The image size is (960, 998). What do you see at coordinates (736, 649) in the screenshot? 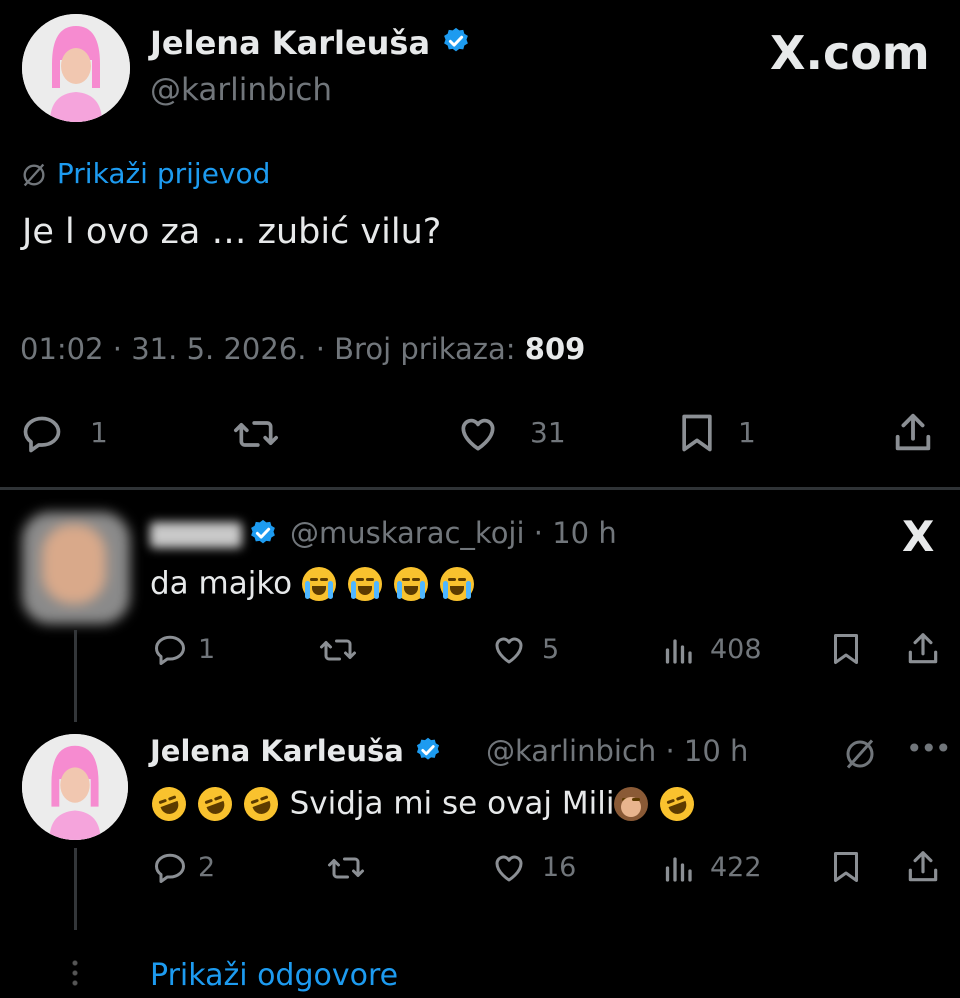
I see `views-count: 408` at bounding box center [736, 649].